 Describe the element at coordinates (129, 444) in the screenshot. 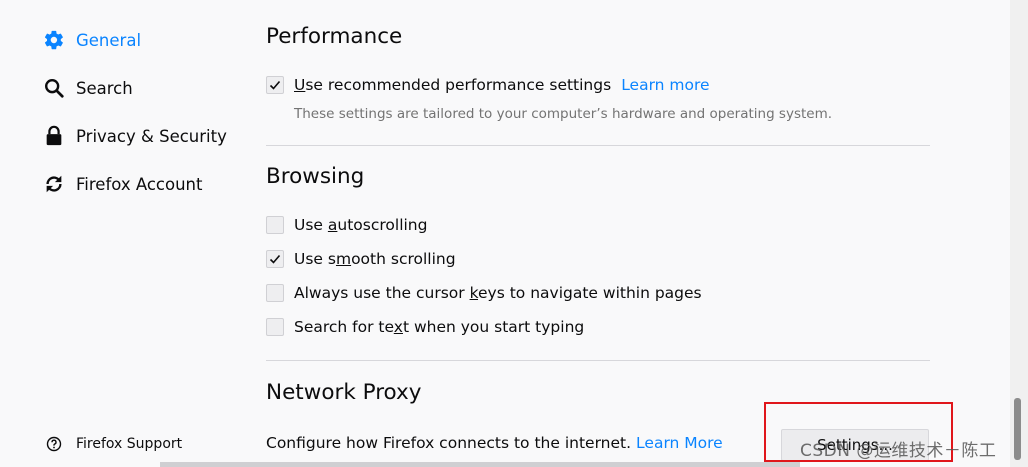

I see `support-label: Firefox Support` at that location.